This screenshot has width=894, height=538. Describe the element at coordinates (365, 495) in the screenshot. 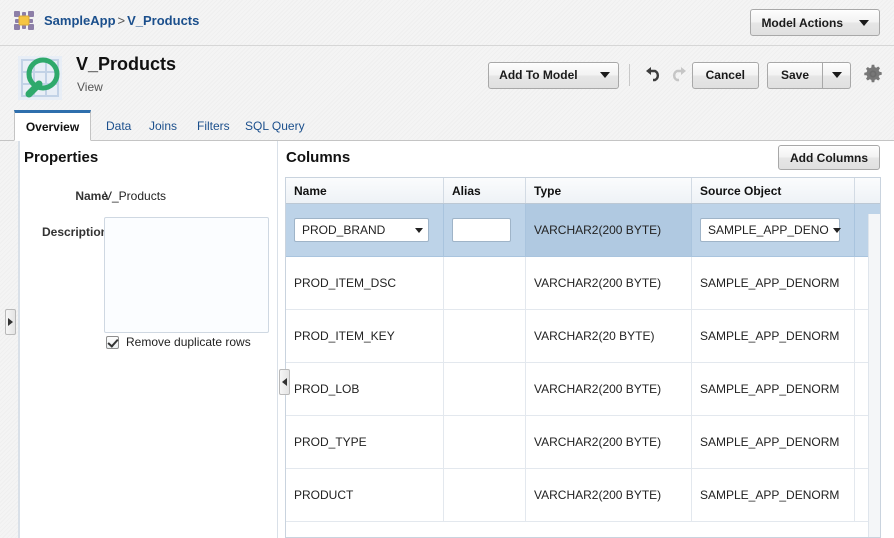

I see `cell-name: PRODUCT` at that location.